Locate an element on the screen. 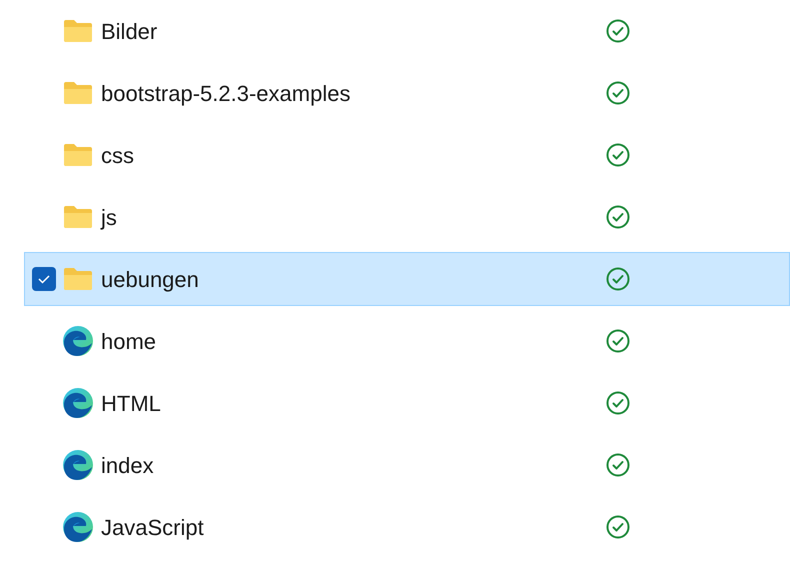 The width and height of the screenshot is (790, 572). file-name: Bilder is located at coordinates (129, 32).